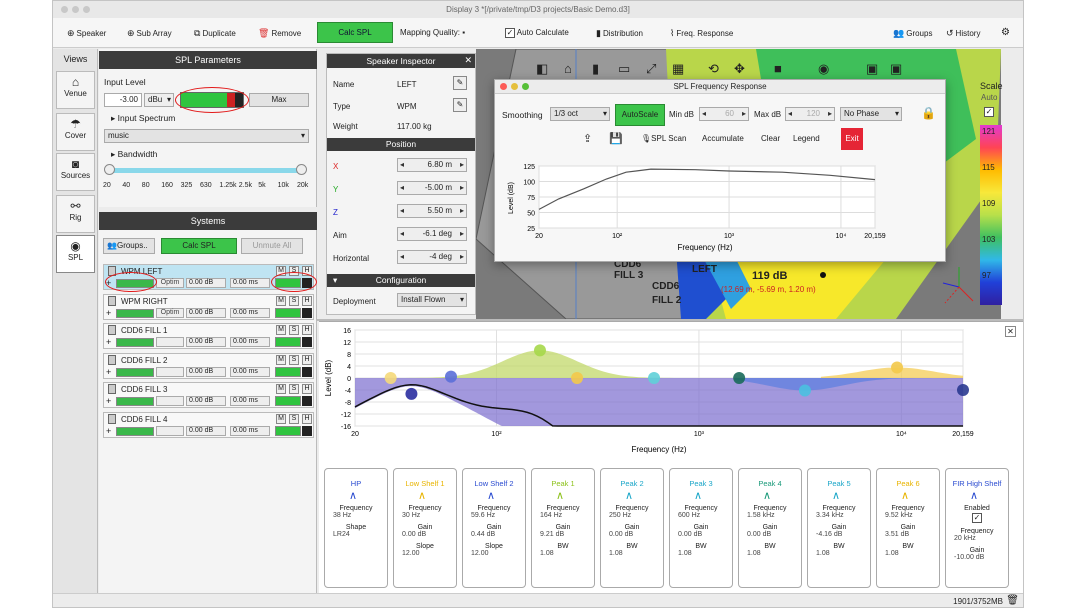 The image size is (1080, 608). Describe the element at coordinates (908, 515) in the screenshot. I see `param-value: 9.52 kHz` at that location.